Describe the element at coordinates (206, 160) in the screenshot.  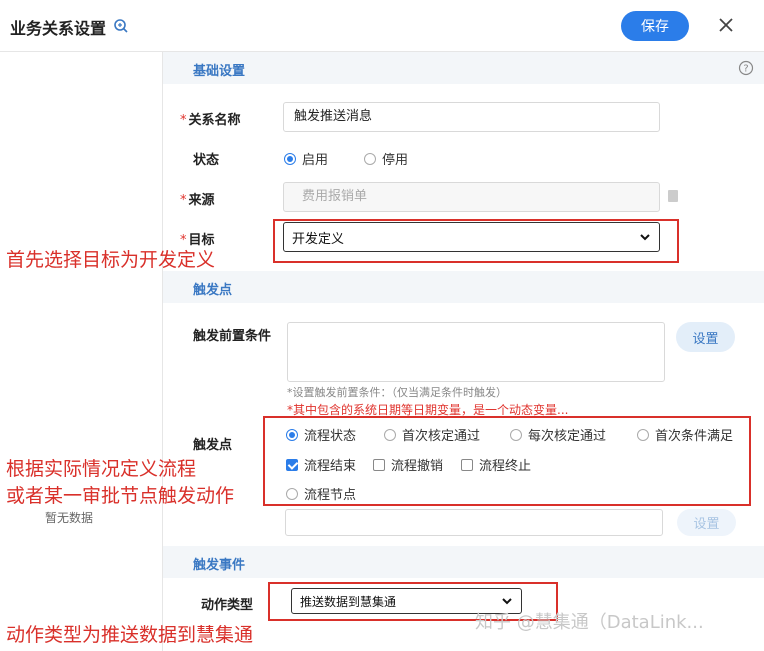
I see `status-label: 状态` at that location.